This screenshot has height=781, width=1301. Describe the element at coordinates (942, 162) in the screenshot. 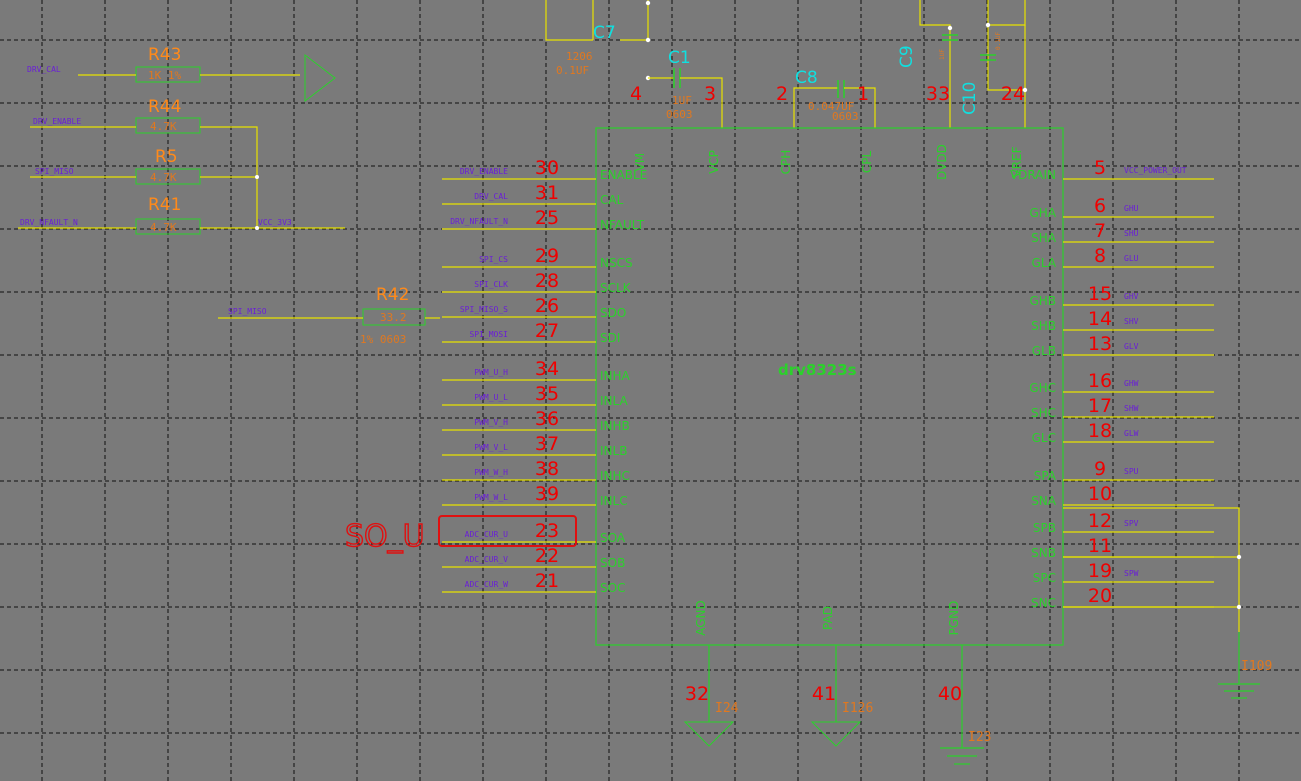

I see `pin-name-top: DVDD` at that location.